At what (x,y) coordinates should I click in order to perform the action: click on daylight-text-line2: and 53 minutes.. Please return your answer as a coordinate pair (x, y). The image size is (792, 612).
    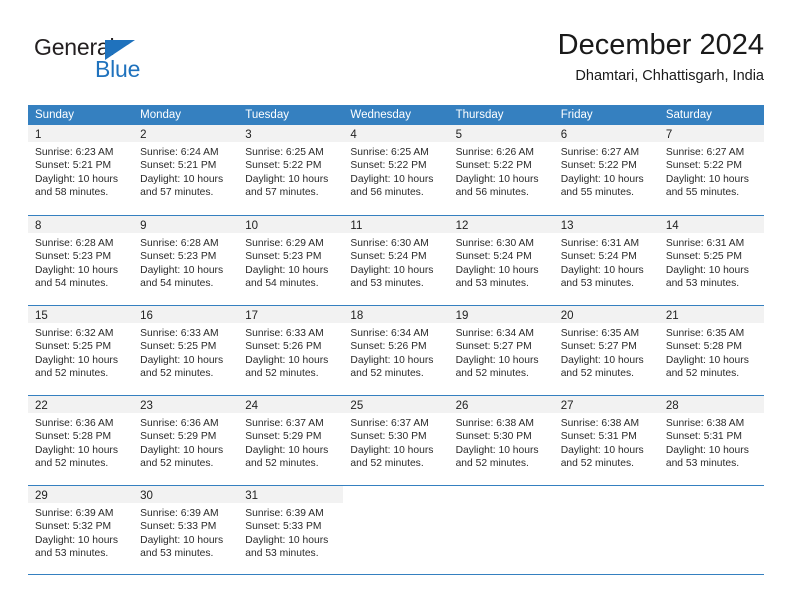
    Looking at the image, I should click on (72, 554).